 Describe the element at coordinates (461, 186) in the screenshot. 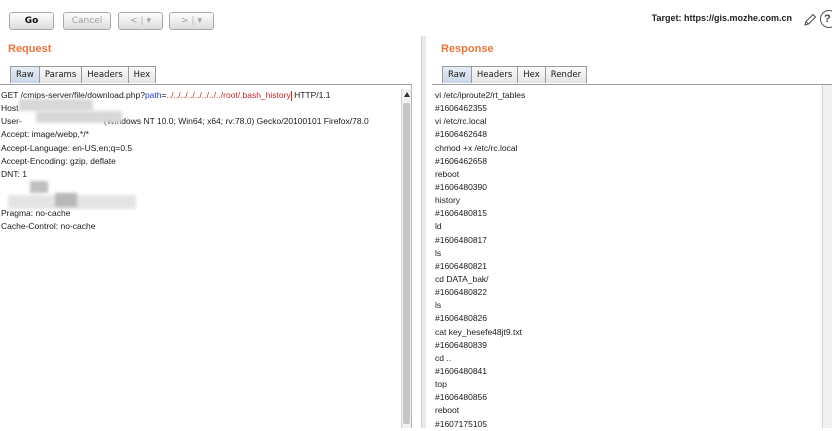

I see `response-line: #1606480390` at that location.